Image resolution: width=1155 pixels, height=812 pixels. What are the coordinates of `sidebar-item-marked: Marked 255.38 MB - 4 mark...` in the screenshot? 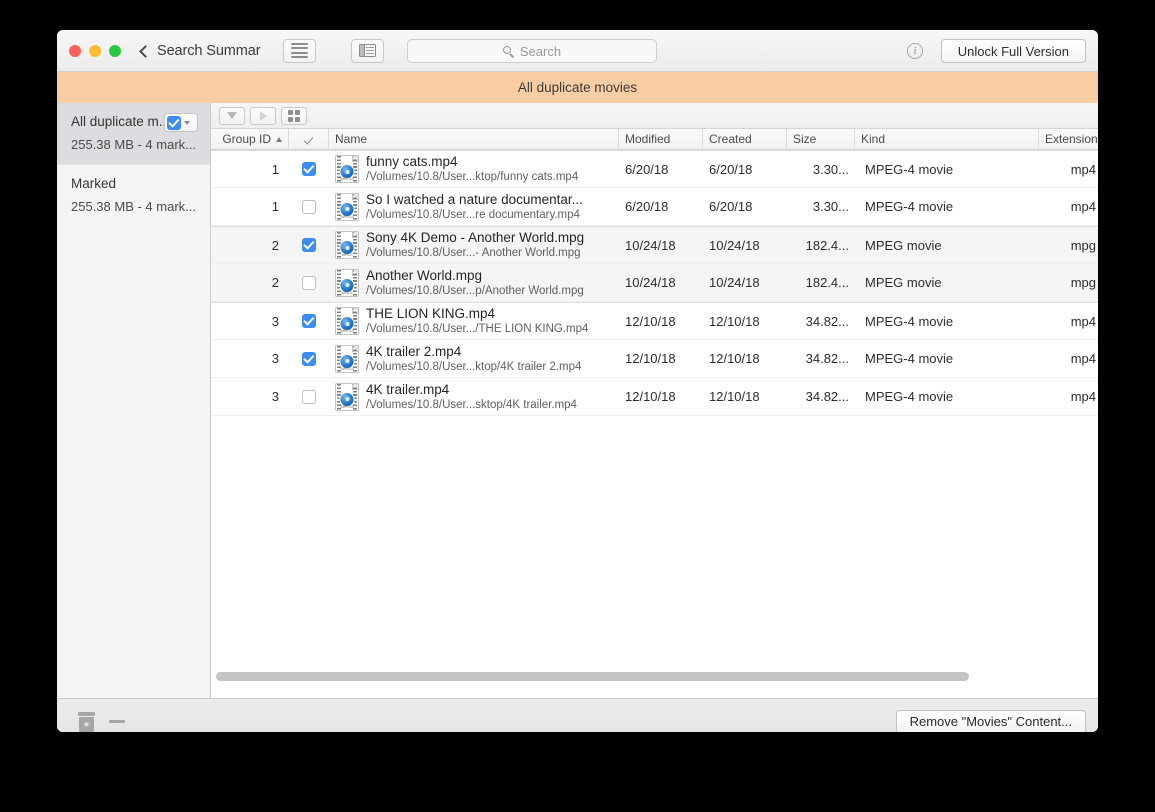 It's located at (133, 195).